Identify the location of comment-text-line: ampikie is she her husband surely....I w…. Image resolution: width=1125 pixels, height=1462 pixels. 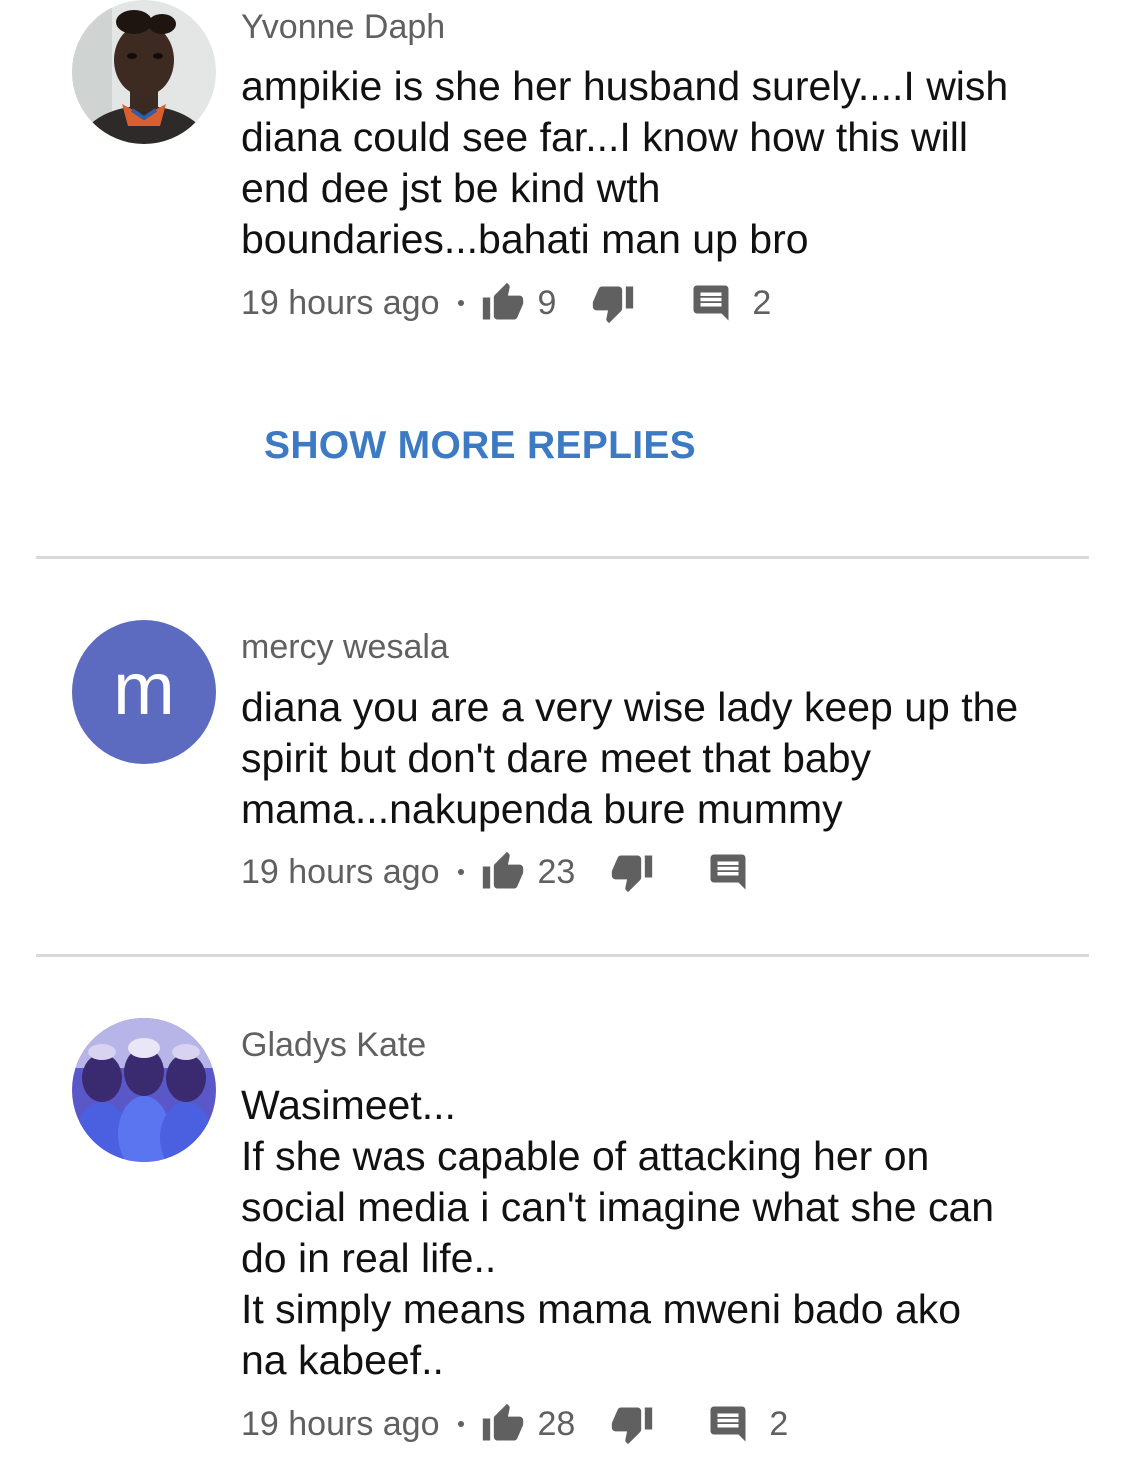
(625, 86).